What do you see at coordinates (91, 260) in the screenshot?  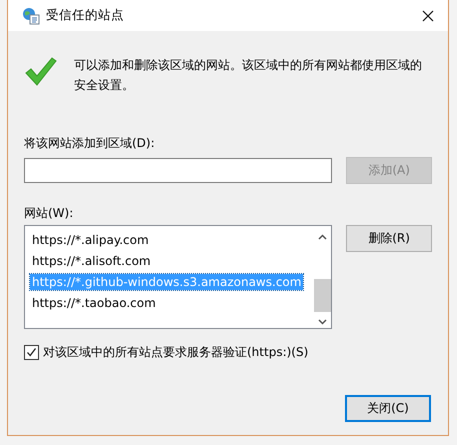 I see `site-item: https://*.alisoft.com` at bounding box center [91, 260].